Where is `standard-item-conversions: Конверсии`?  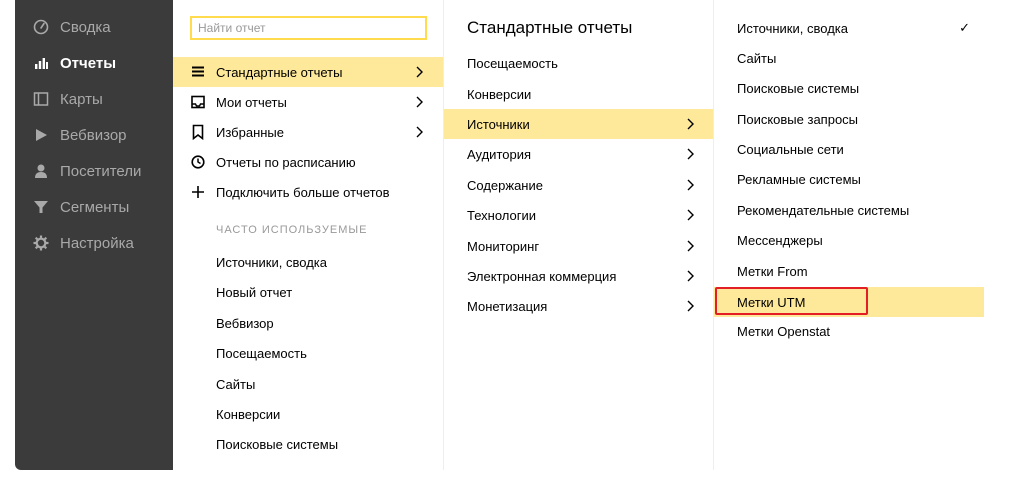 standard-item-conversions: Конверсии is located at coordinates (579, 94).